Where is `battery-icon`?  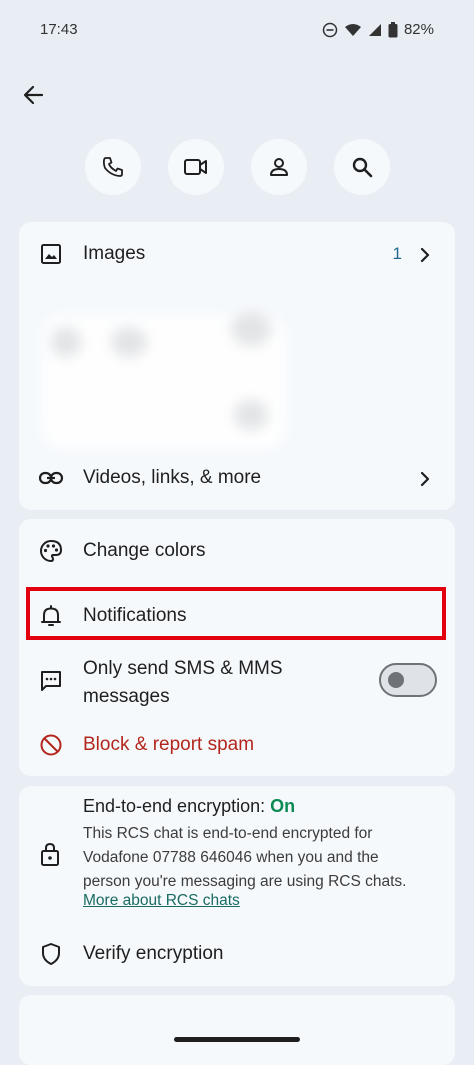 battery-icon is located at coordinates (393, 29).